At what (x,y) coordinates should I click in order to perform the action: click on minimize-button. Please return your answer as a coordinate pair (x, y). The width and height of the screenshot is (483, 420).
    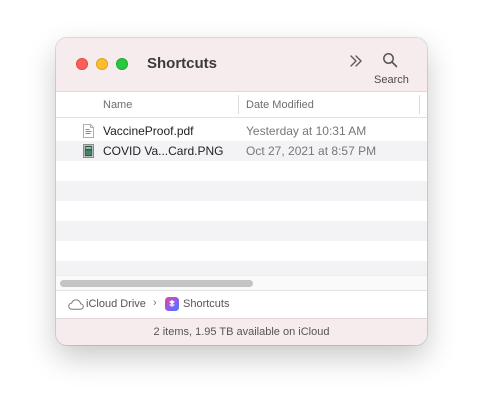
    Looking at the image, I should click on (102, 64).